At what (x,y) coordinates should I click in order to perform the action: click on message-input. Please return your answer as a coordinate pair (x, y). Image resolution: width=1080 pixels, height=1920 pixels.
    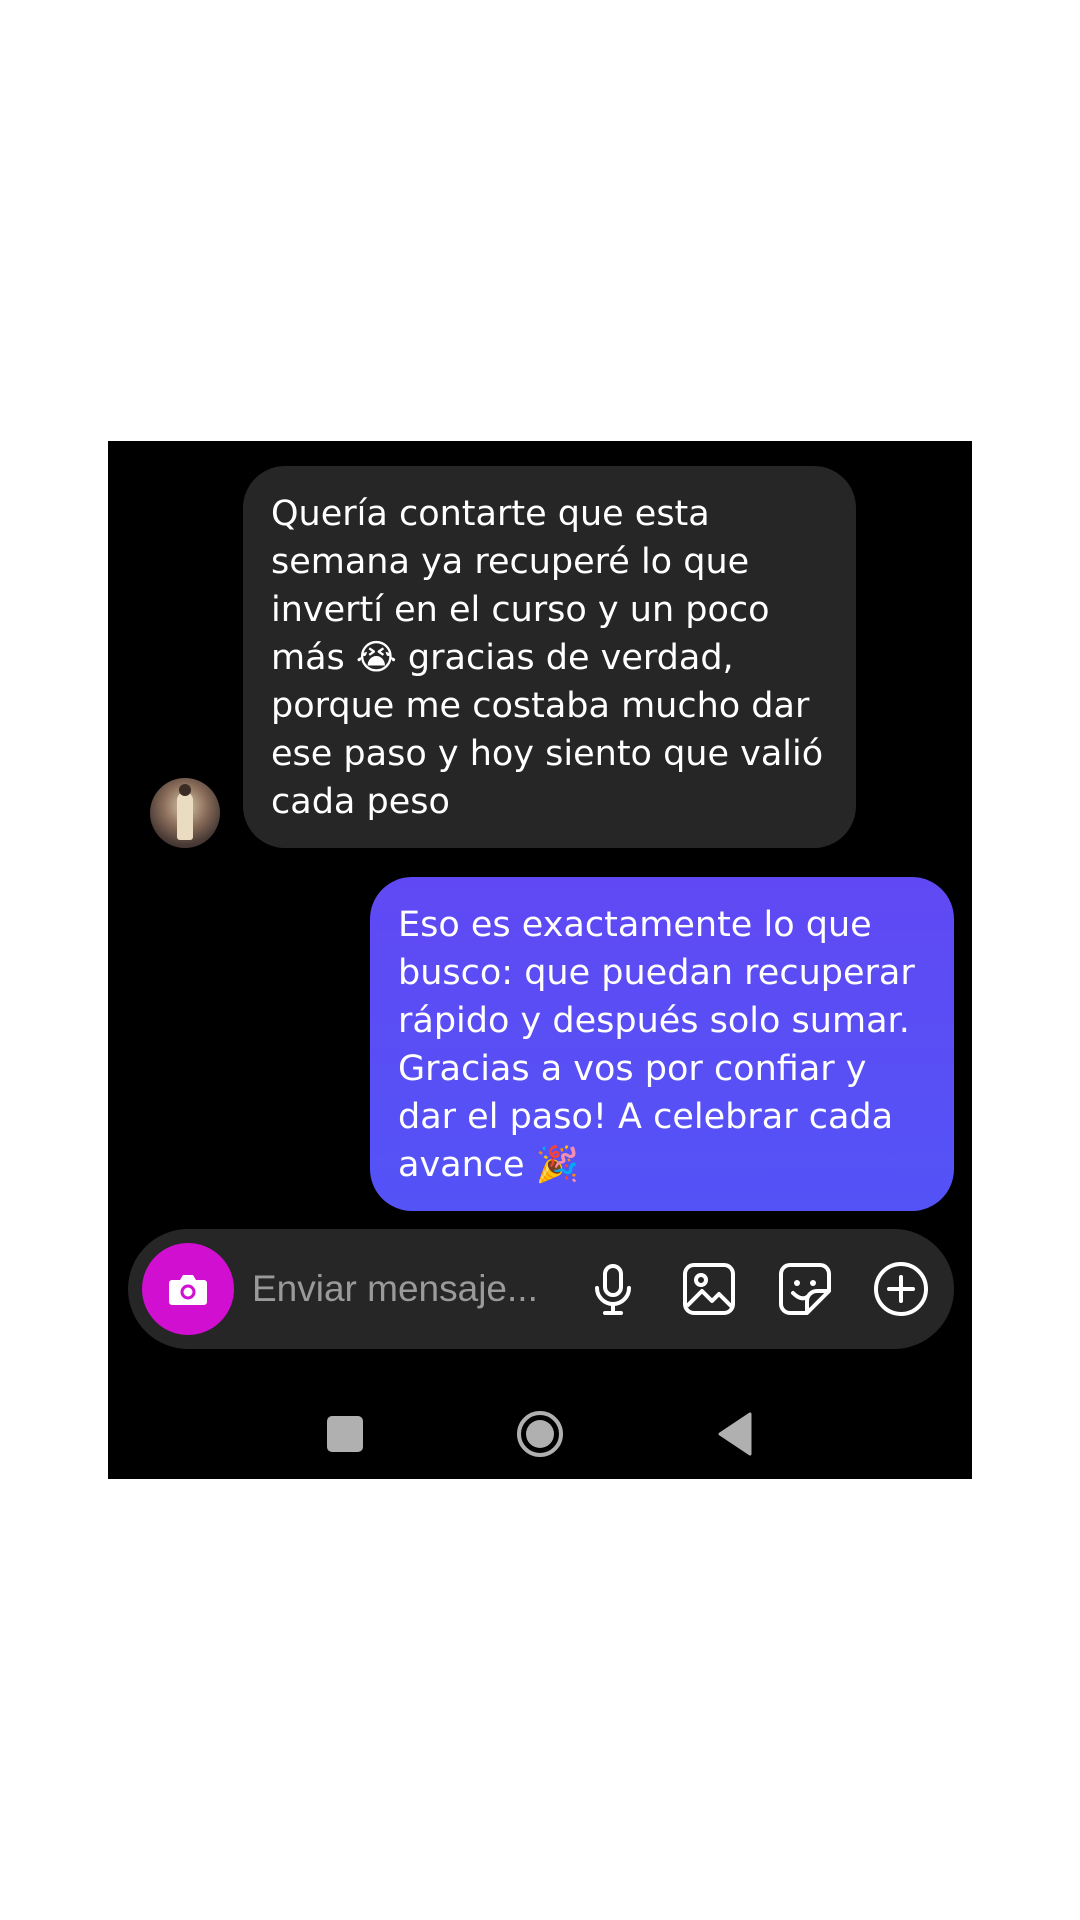
    Looking at the image, I should click on (412, 1289).